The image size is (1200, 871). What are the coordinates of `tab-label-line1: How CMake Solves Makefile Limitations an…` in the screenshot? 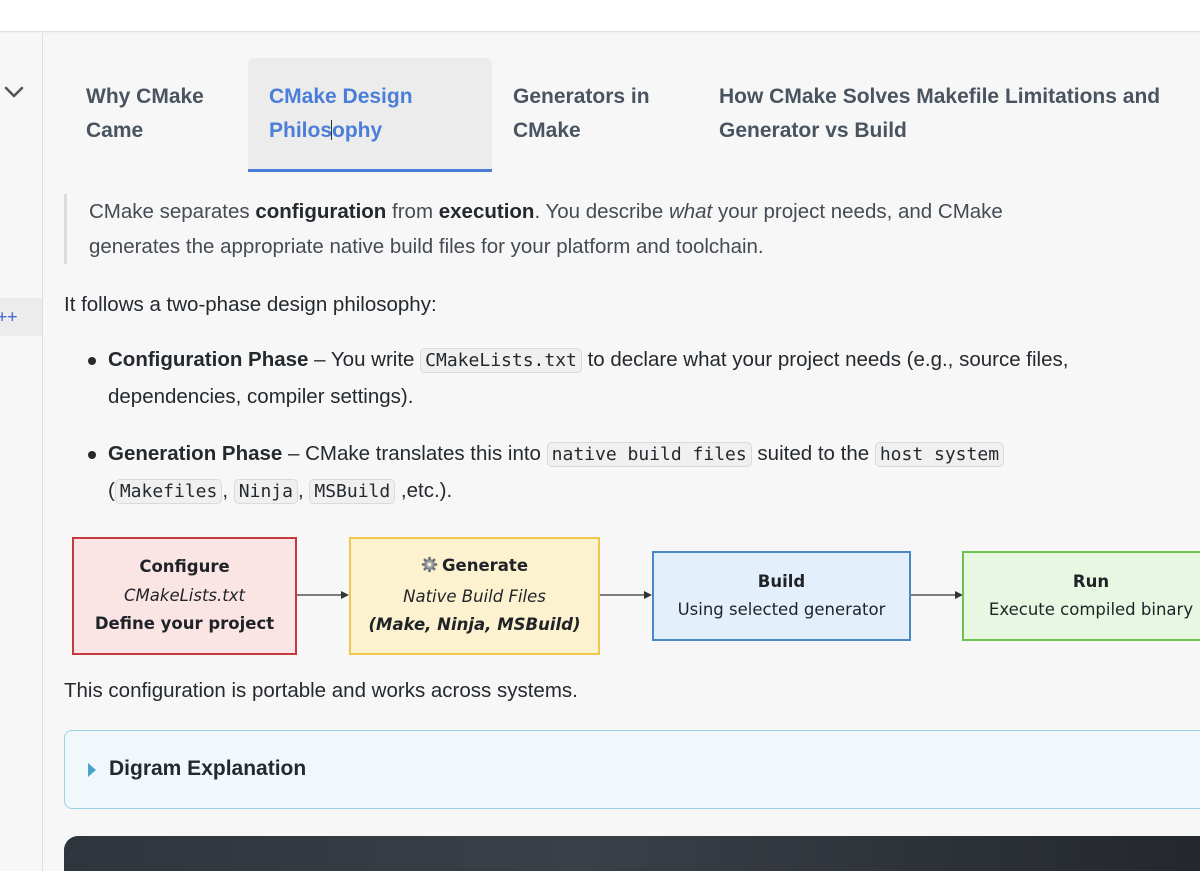 It's located at (940, 96).